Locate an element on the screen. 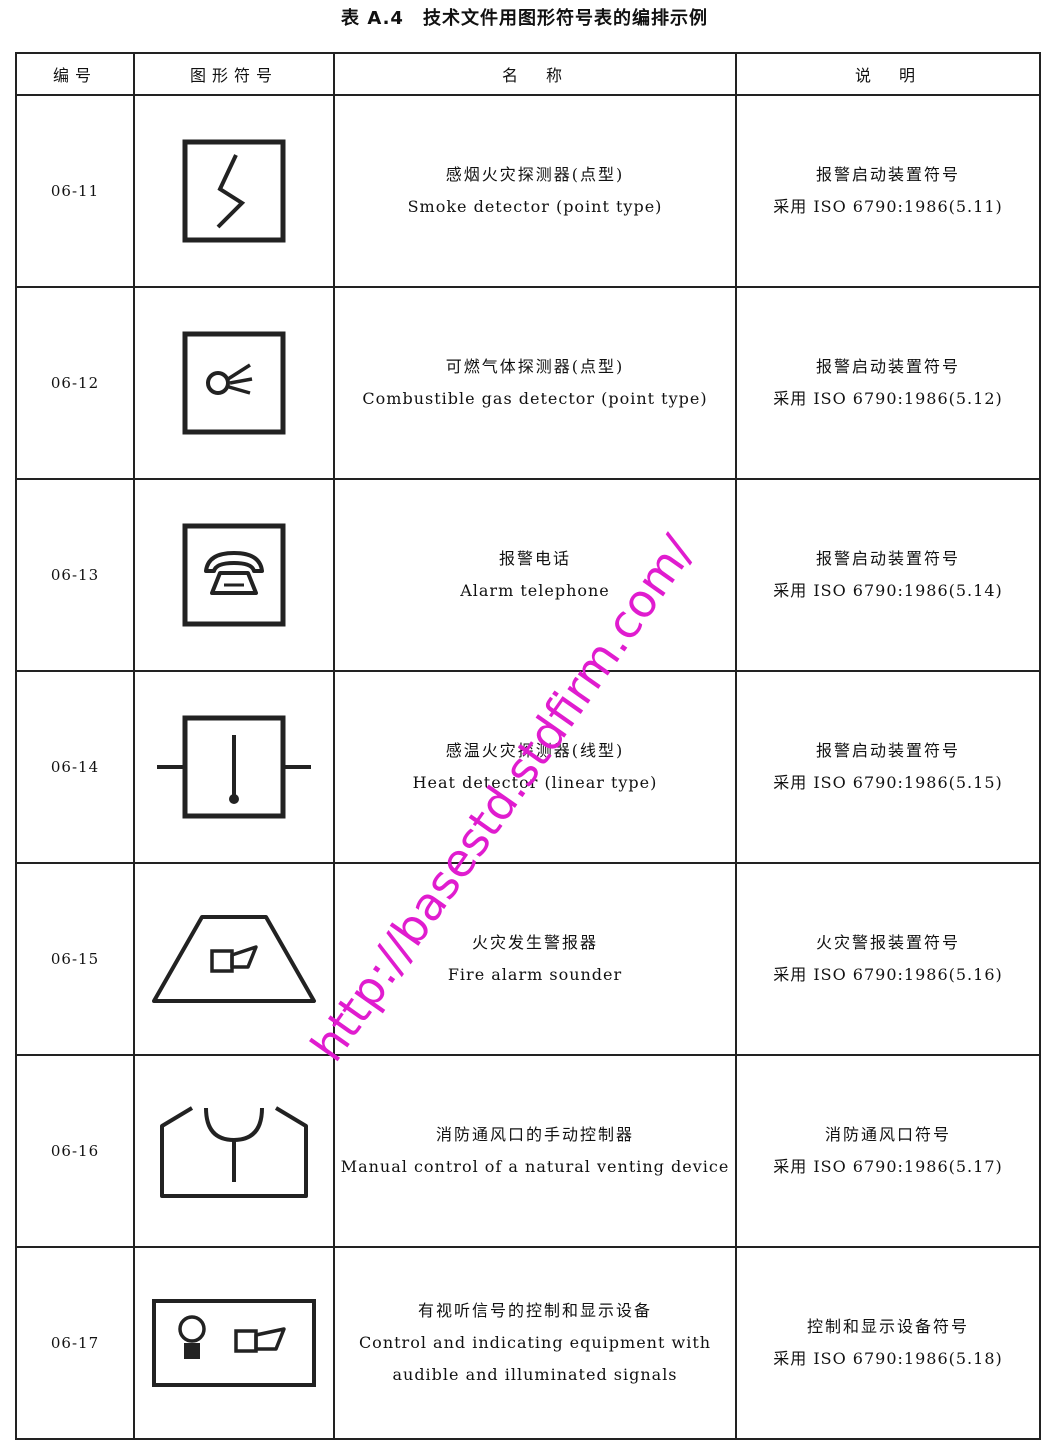  note-line: 消防通风口符号 is located at coordinates (887, 1134).